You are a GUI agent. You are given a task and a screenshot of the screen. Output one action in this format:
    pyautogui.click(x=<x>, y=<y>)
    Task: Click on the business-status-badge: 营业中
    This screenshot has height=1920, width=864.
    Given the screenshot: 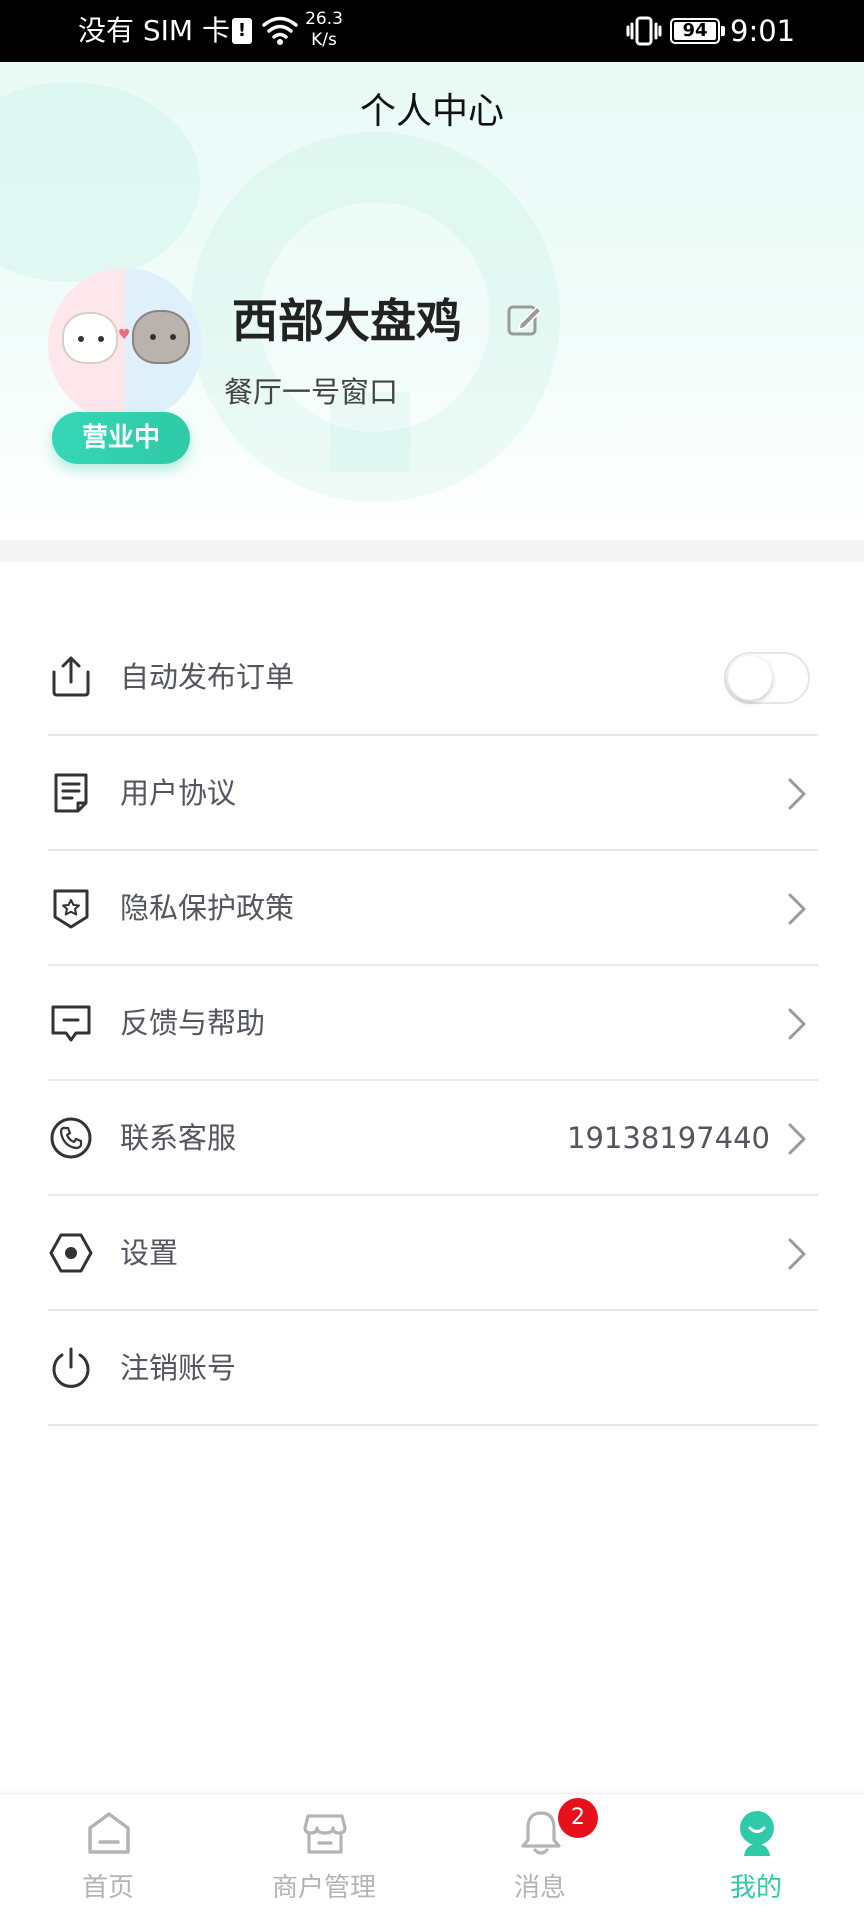 What is the action you would take?
    pyautogui.click(x=121, y=438)
    